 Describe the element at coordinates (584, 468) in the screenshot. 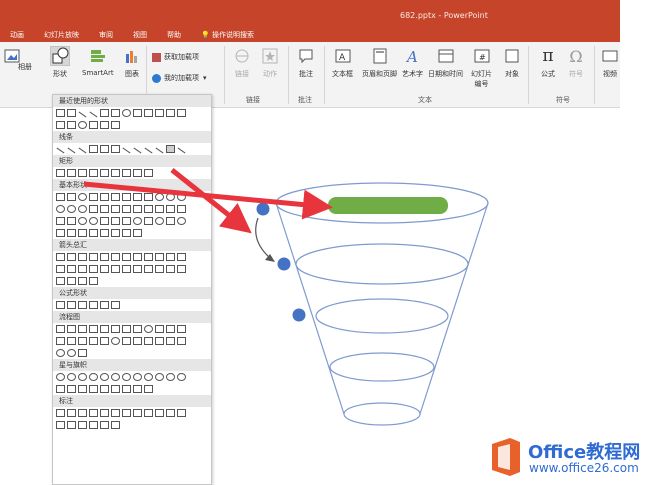

I see `watermark-url: www.office26.com` at that location.